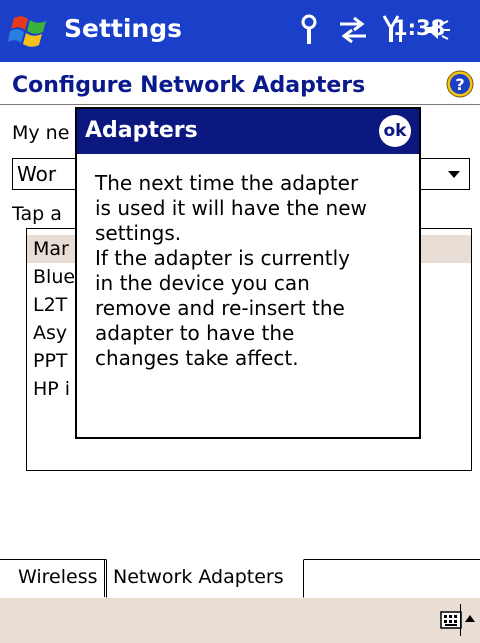 This screenshot has height=643, width=480. Describe the element at coordinates (30, 31) in the screenshot. I see `start-flag-icon` at that location.